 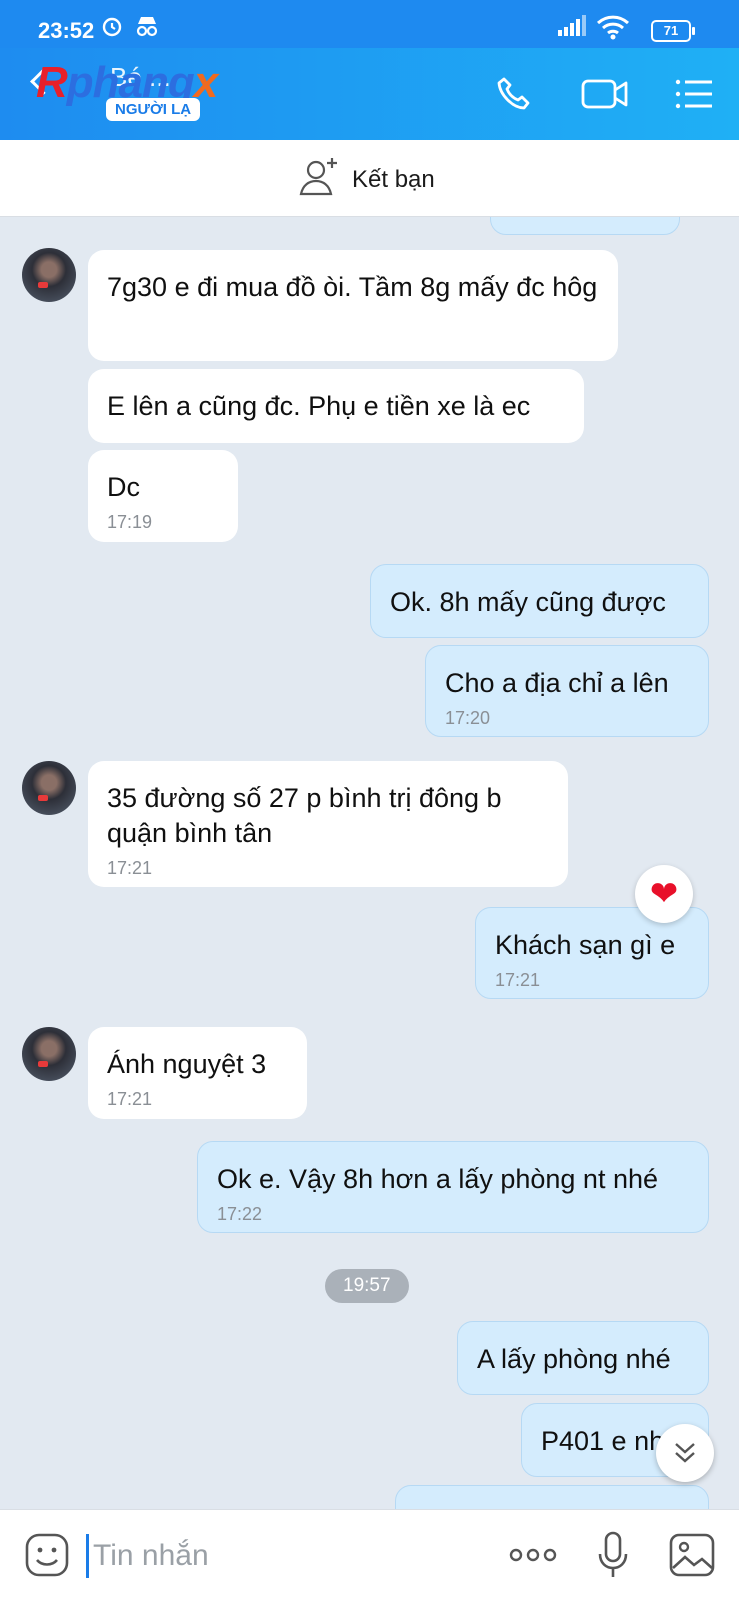 What do you see at coordinates (369, 24) in the screenshot?
I see `status-bar: 23:52 71` at bounding box center [369, 24].